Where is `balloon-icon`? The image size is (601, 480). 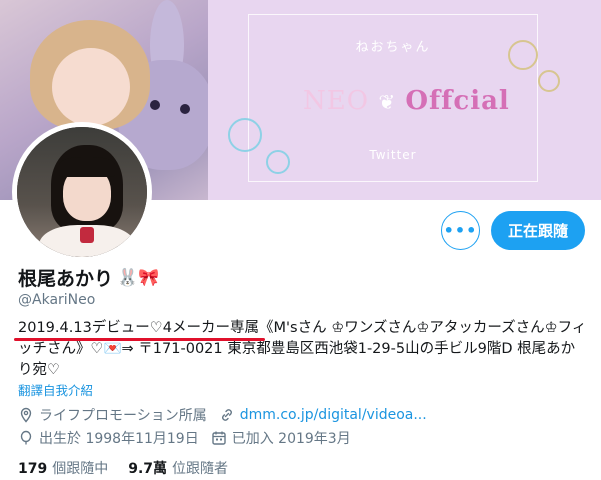
balloon-icon is located at coordinates (26, 437).